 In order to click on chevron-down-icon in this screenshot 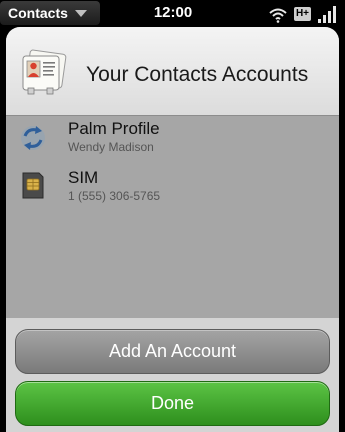, I will do `click(80, 13)`.